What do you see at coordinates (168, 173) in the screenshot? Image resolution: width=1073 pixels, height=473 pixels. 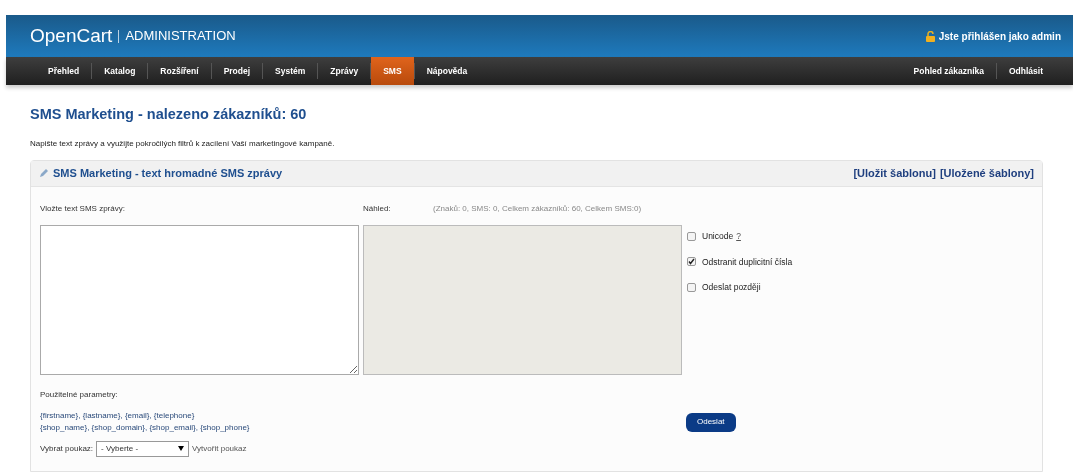 I see `panel-title: SMS Marketing - text hromadné SMS zprávy` at bounding box center [168, 173].